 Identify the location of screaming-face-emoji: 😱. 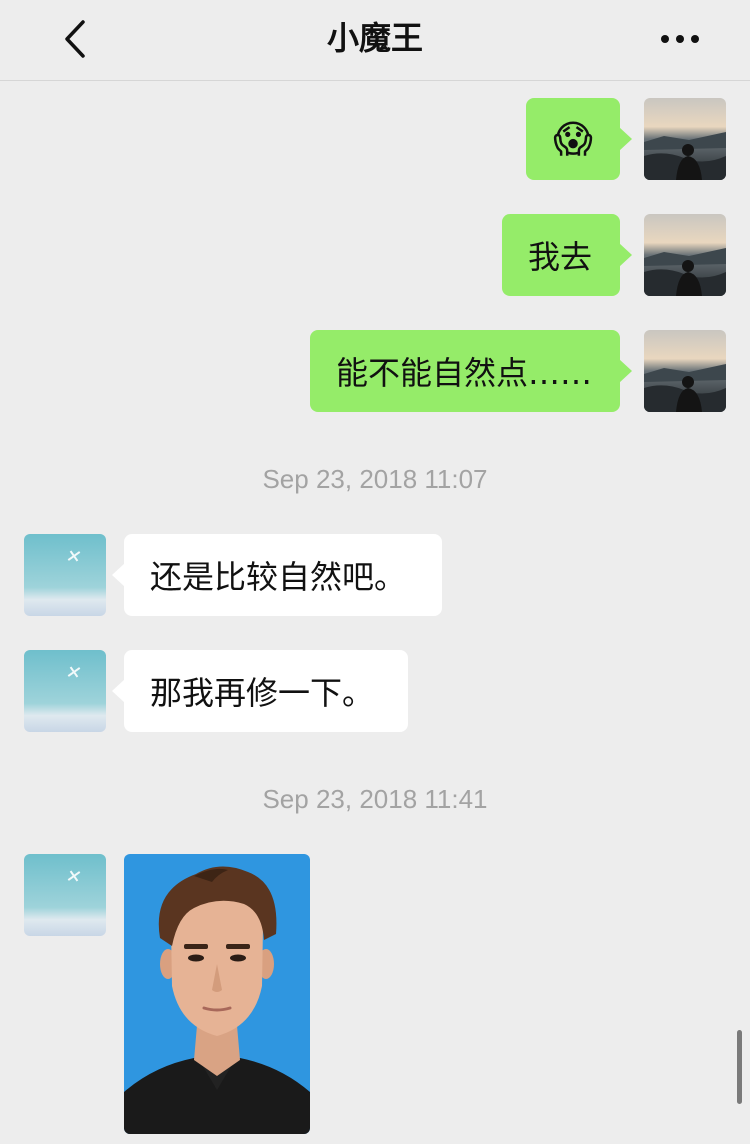
(573, 139).